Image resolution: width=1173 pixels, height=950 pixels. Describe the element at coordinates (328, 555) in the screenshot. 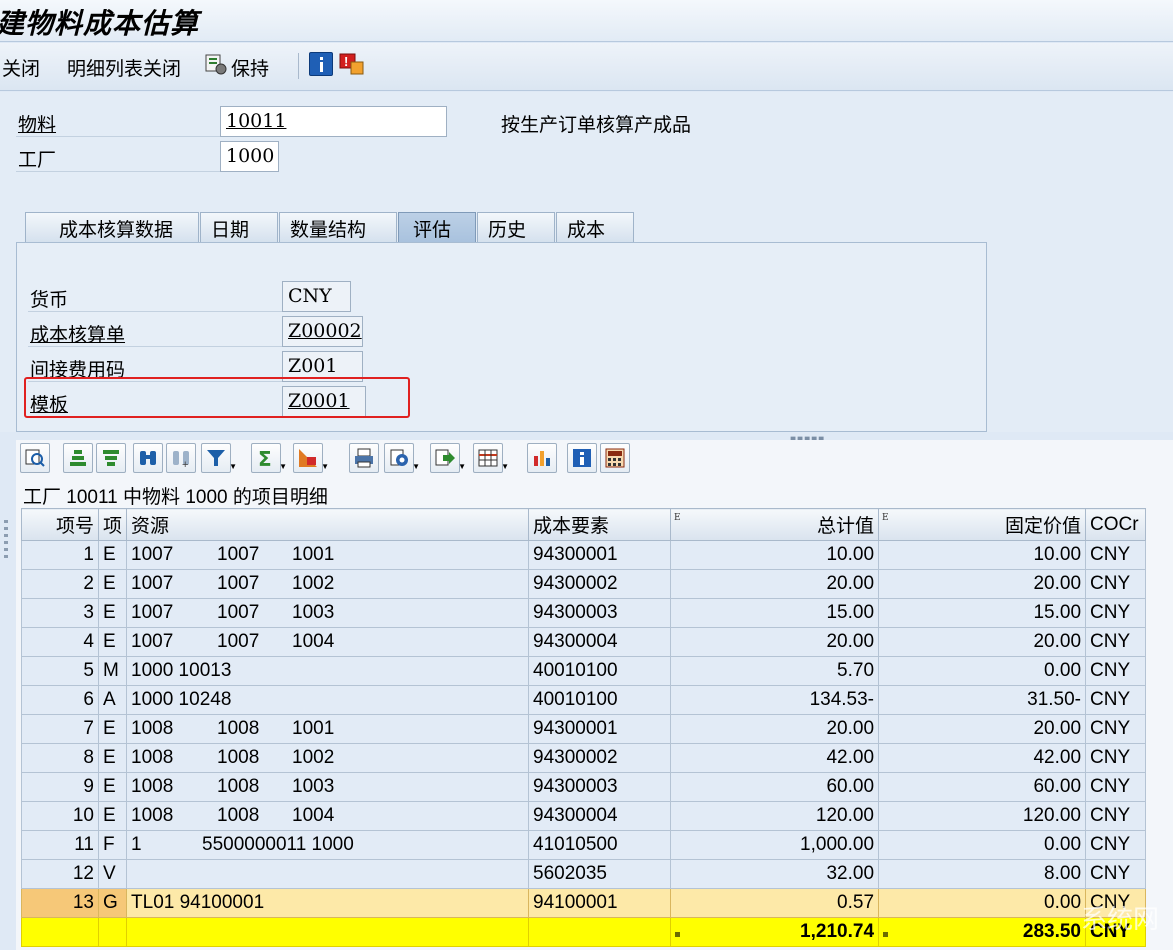

I see `cell-resource: 1007 1007 1001` at that location.